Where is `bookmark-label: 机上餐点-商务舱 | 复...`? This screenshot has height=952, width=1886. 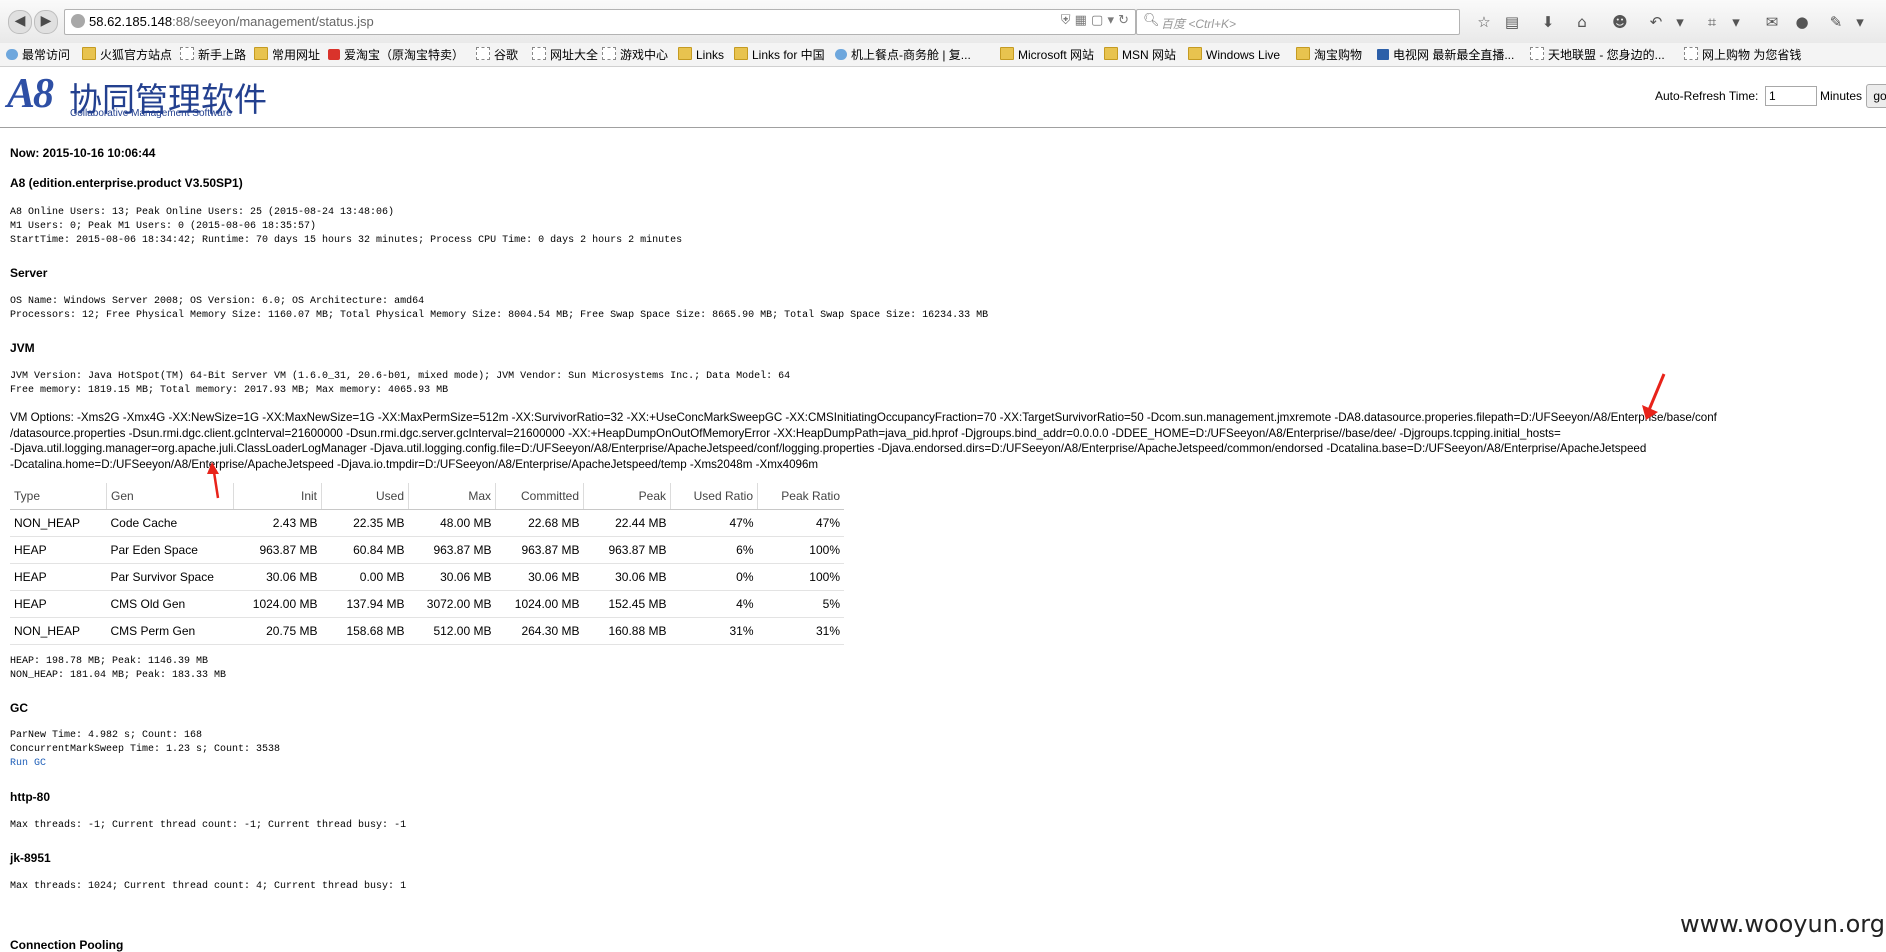 bookmark-label: 机上餐点-商务舱 | 复... is located at coordinates (911, 55).